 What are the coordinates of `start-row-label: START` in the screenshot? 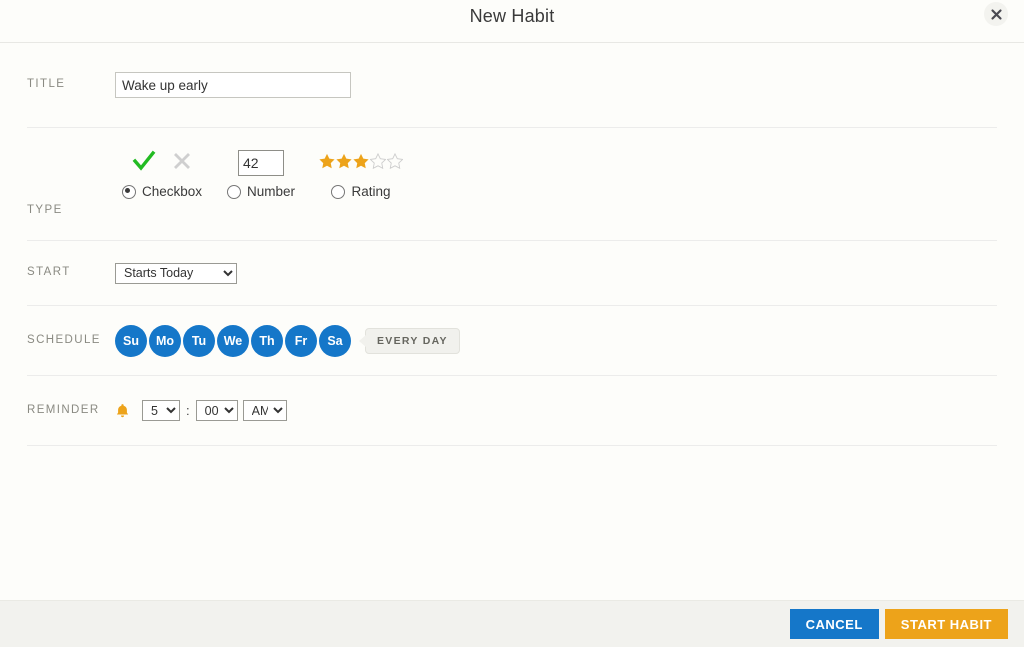 It's located at (49, 272).